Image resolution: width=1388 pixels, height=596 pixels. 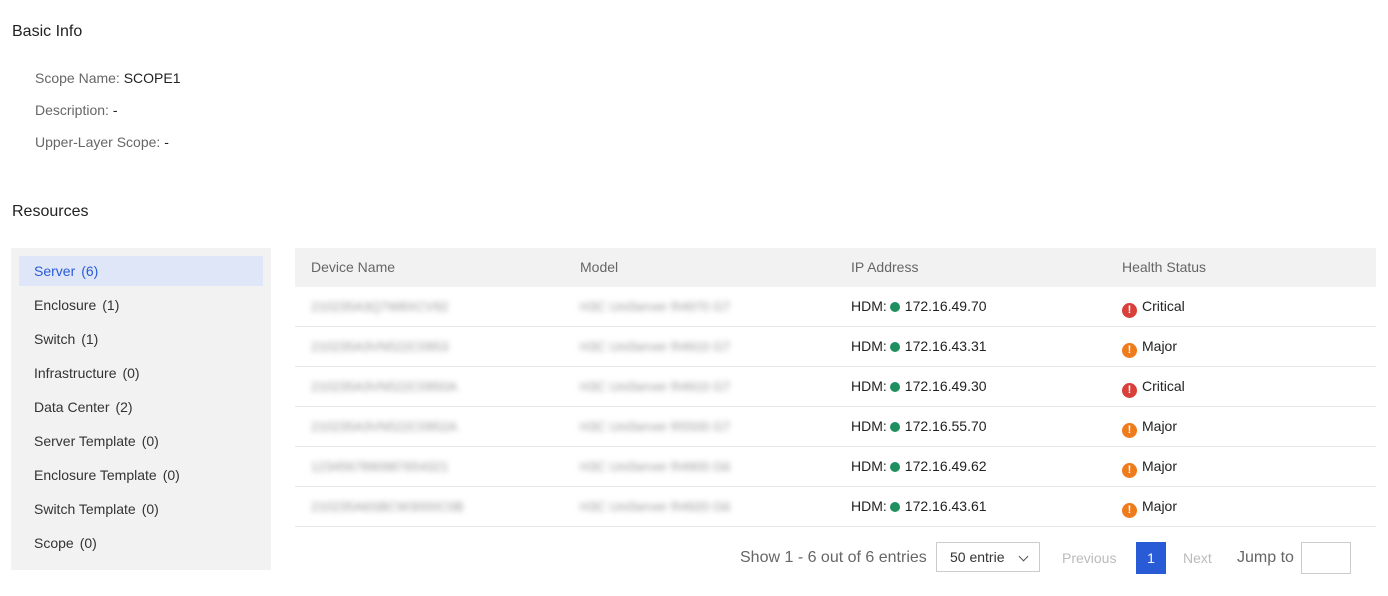 What do you see at coordinates (946, 346) in the screenshot?
I see `ip-link: 172.16.43.31` at bounding box center [946, 346].